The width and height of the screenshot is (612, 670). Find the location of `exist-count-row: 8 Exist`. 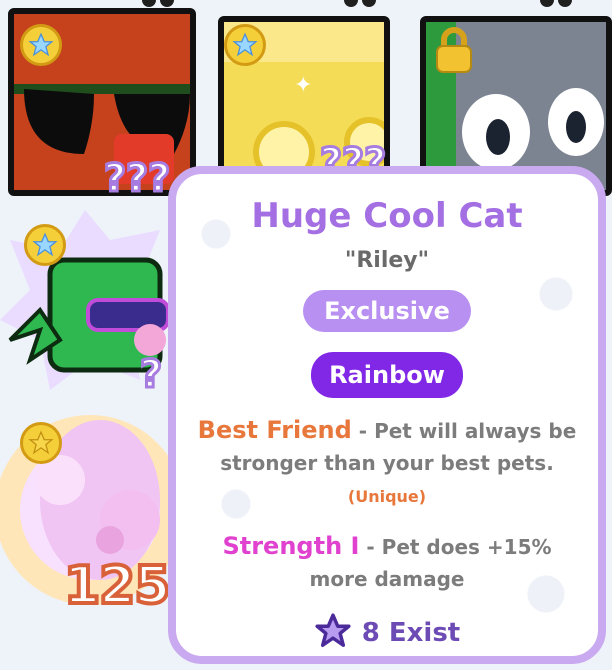

exist-count-row: 8 Exist is located at coordinates (387, 633).